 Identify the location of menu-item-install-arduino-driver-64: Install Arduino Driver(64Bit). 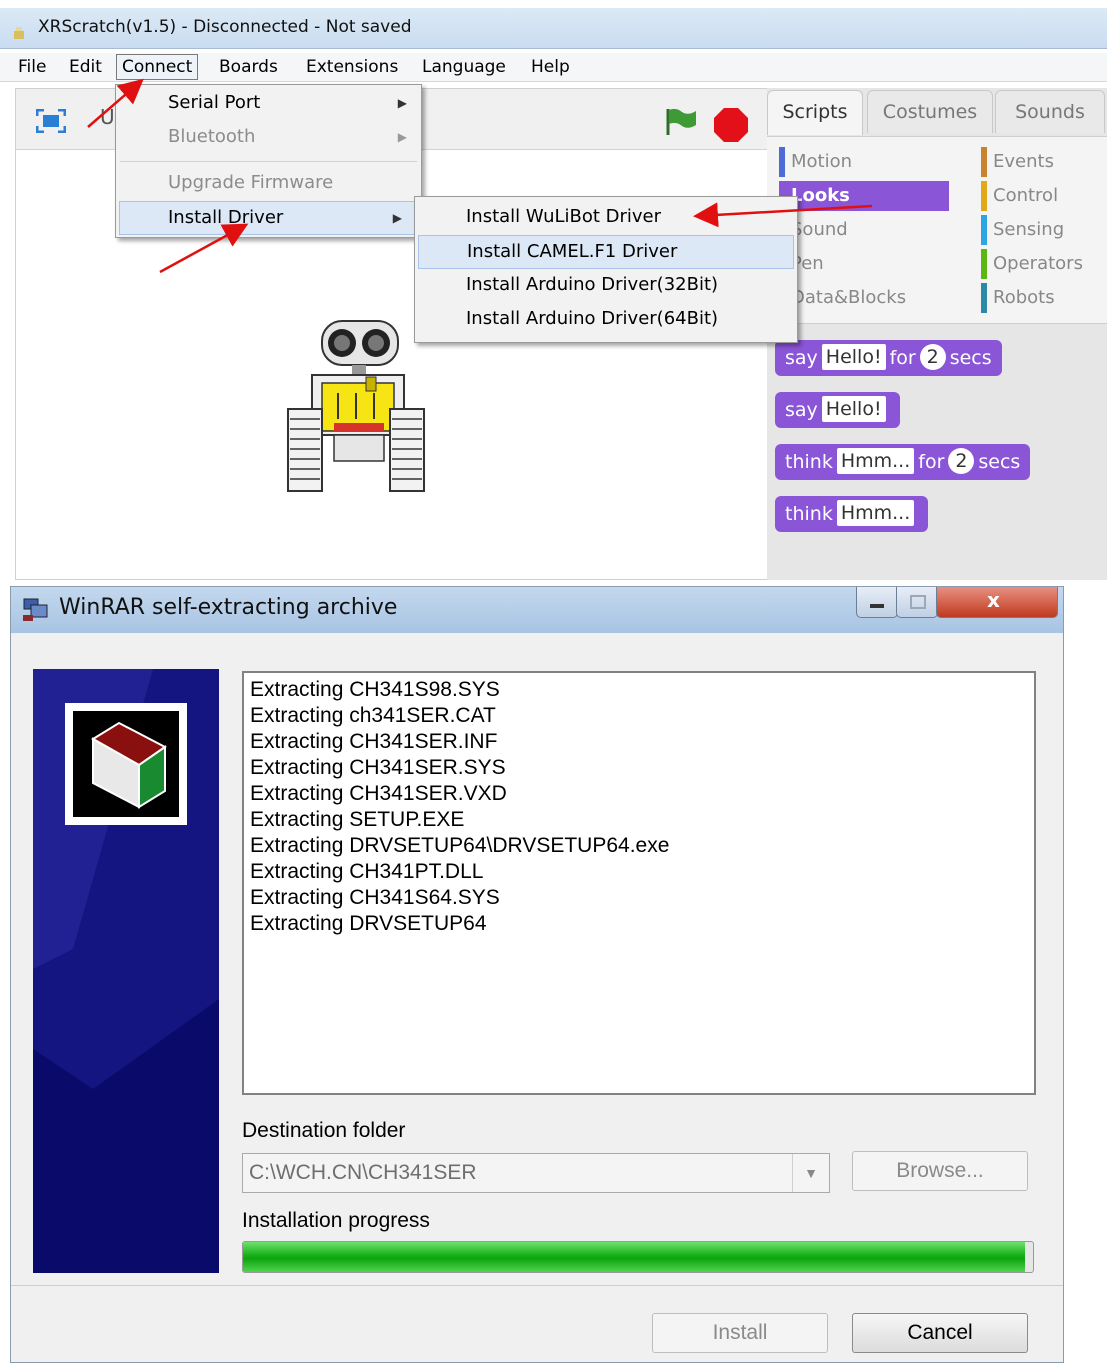
(606, 319).